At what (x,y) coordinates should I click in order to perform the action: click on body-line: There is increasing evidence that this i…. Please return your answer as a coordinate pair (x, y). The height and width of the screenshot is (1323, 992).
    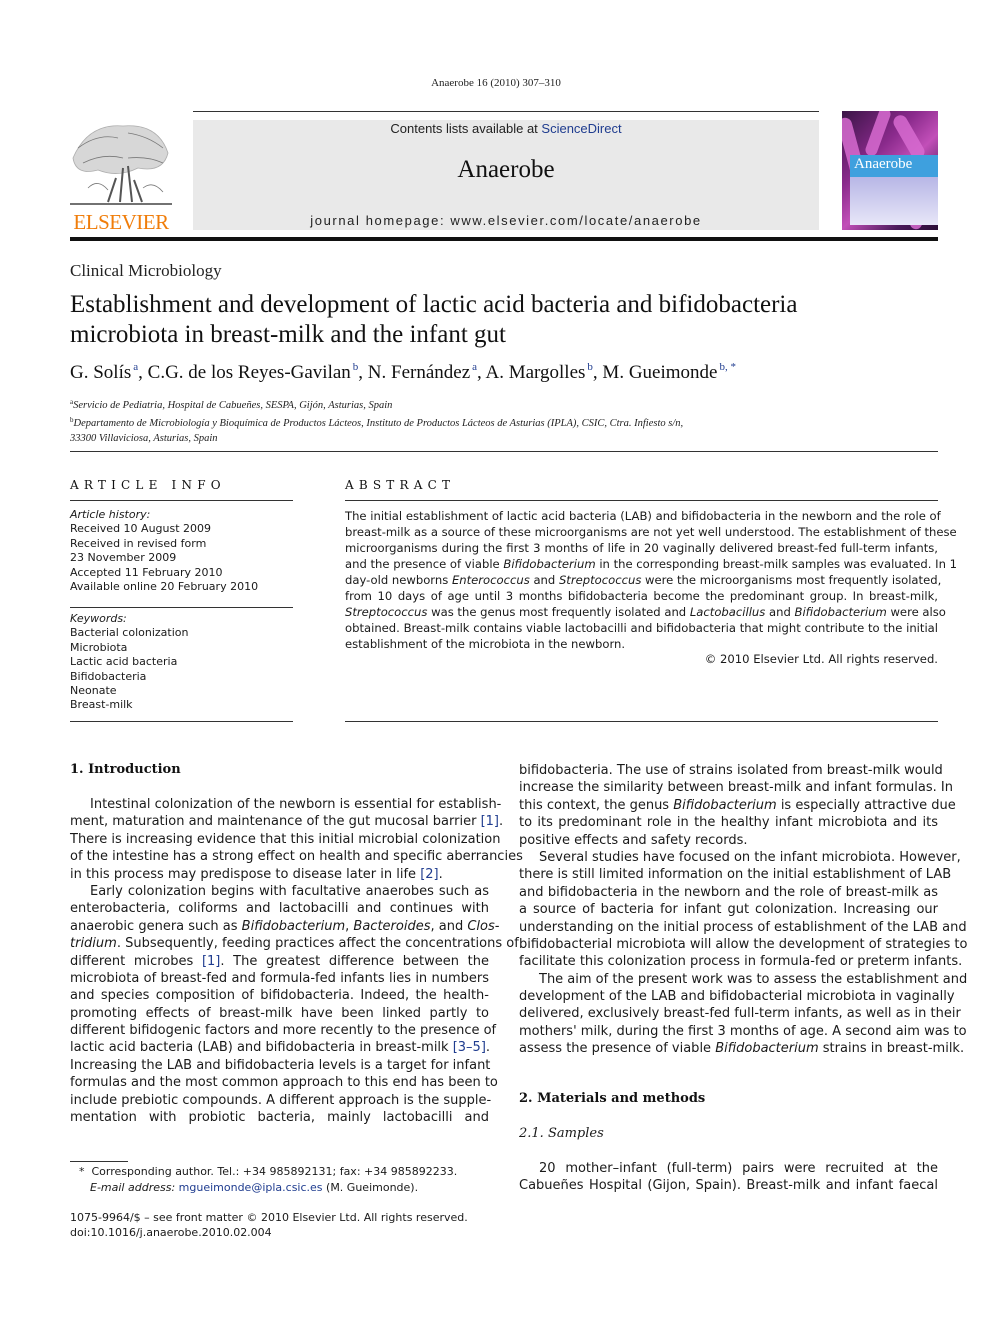
    Looking at the image, I should click on (285, 839).